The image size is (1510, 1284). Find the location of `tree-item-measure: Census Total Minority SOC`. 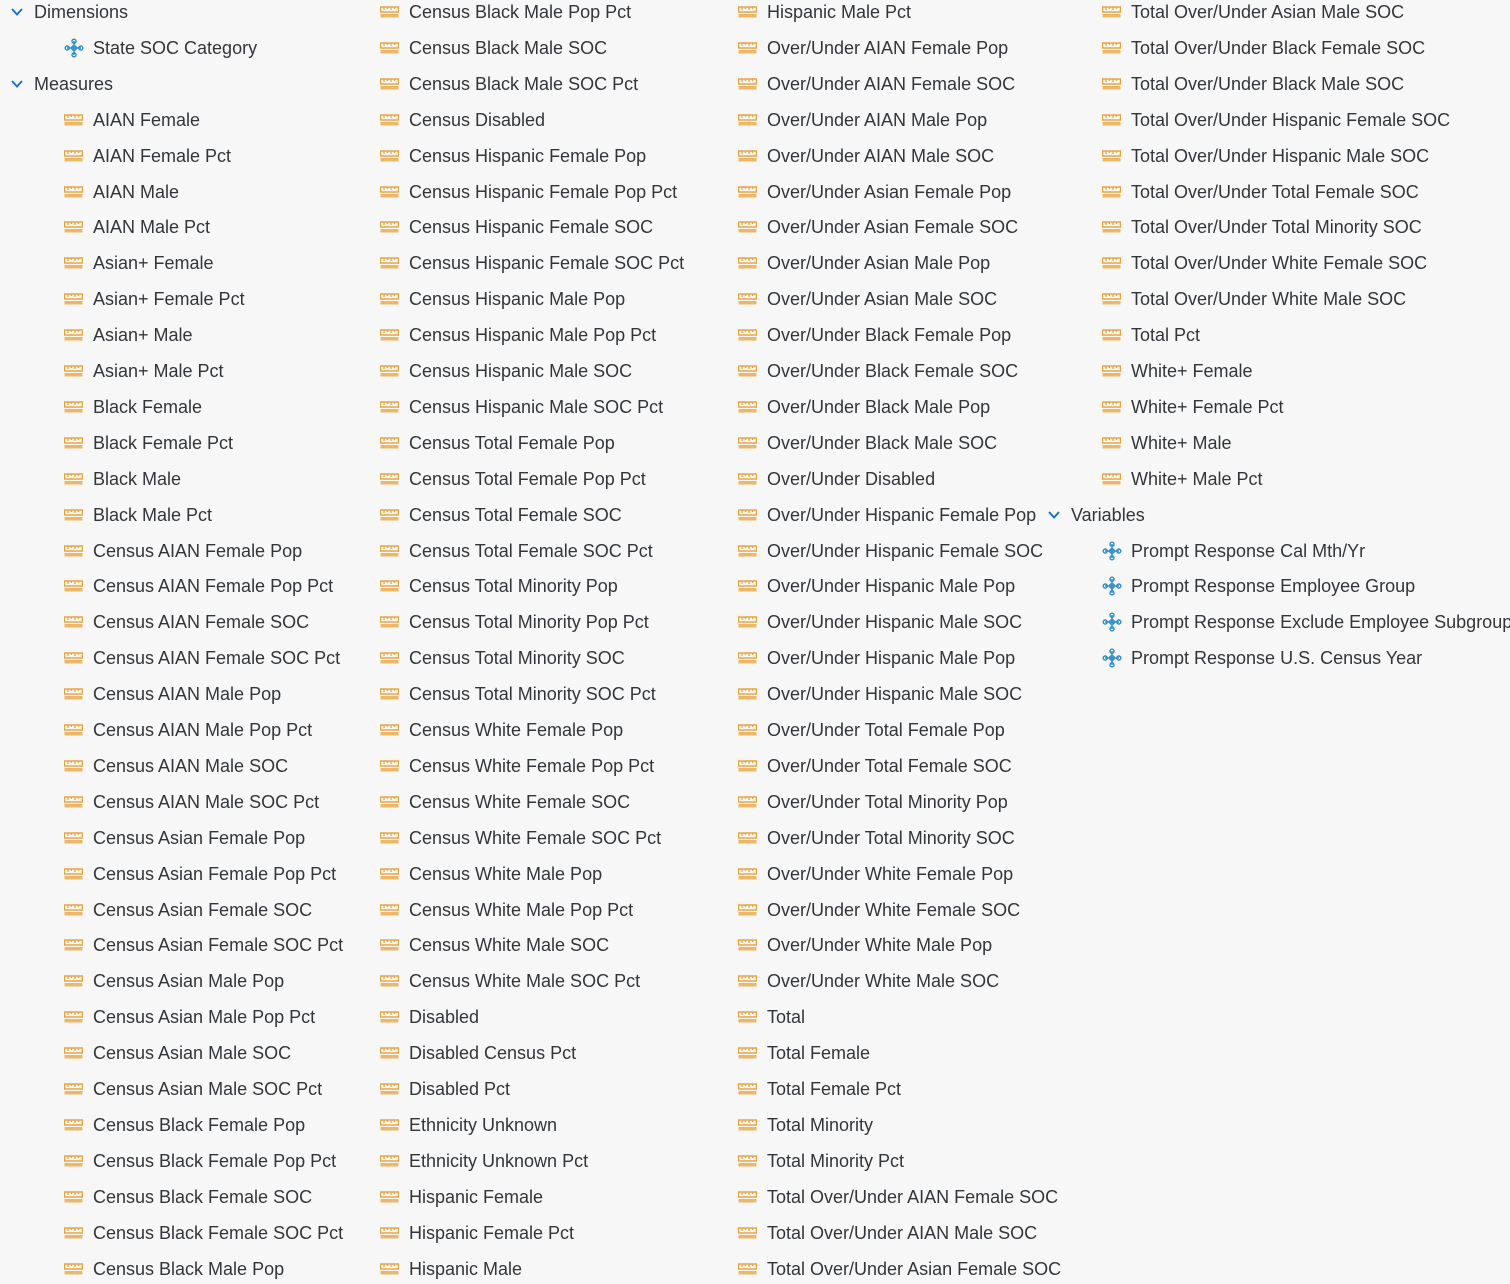

tree-item-measure: Census Total Minority SOC is located at coordinates (502, 658).